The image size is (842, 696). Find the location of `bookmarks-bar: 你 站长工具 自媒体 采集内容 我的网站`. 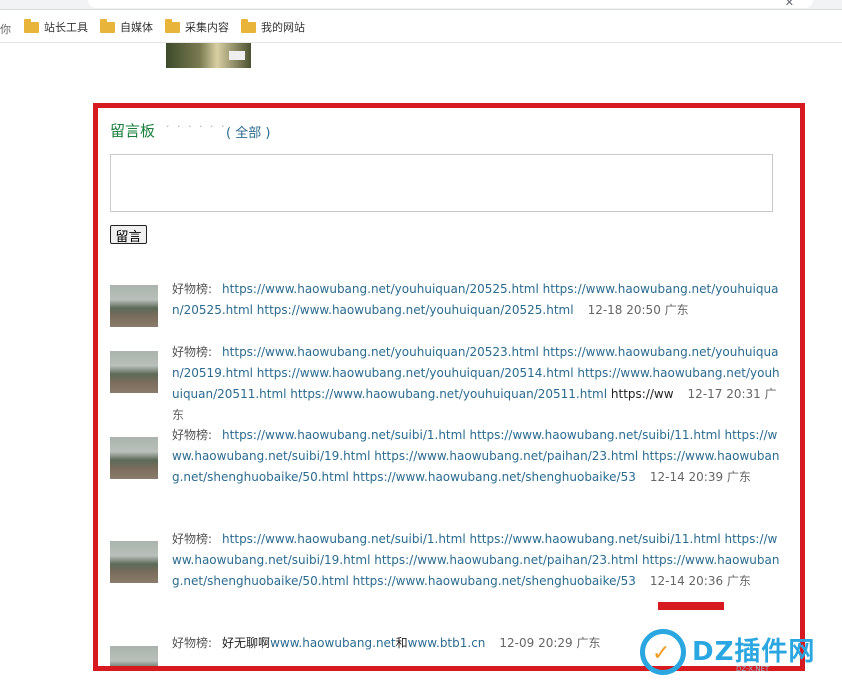

bookmarks-bar: 你 站长工具 自媒体 采集内容 我的网站 is located at coordinates (421, 26).